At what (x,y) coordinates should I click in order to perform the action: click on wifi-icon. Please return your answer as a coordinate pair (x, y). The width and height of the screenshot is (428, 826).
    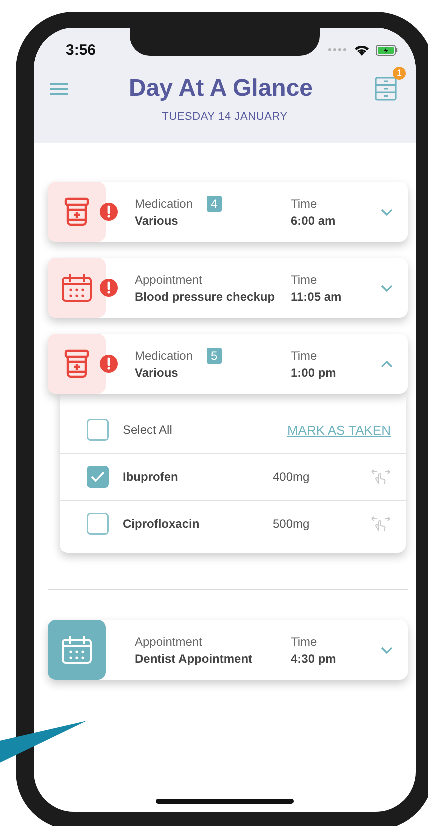
    Looking at the image, I should click on (362, 50).